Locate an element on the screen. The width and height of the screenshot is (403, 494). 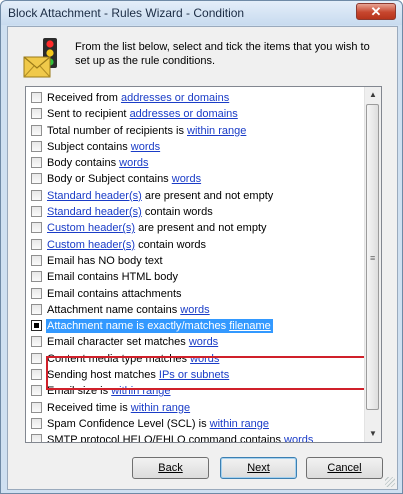
condition-text: Attachment name is exactly/matches is located at coordinates (138, 326).